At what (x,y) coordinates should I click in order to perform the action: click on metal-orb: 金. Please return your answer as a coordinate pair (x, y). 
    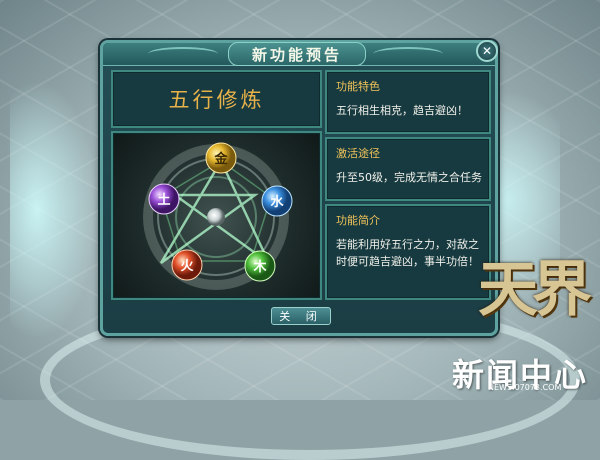
    Looking at the image, I should click on (221, 158).